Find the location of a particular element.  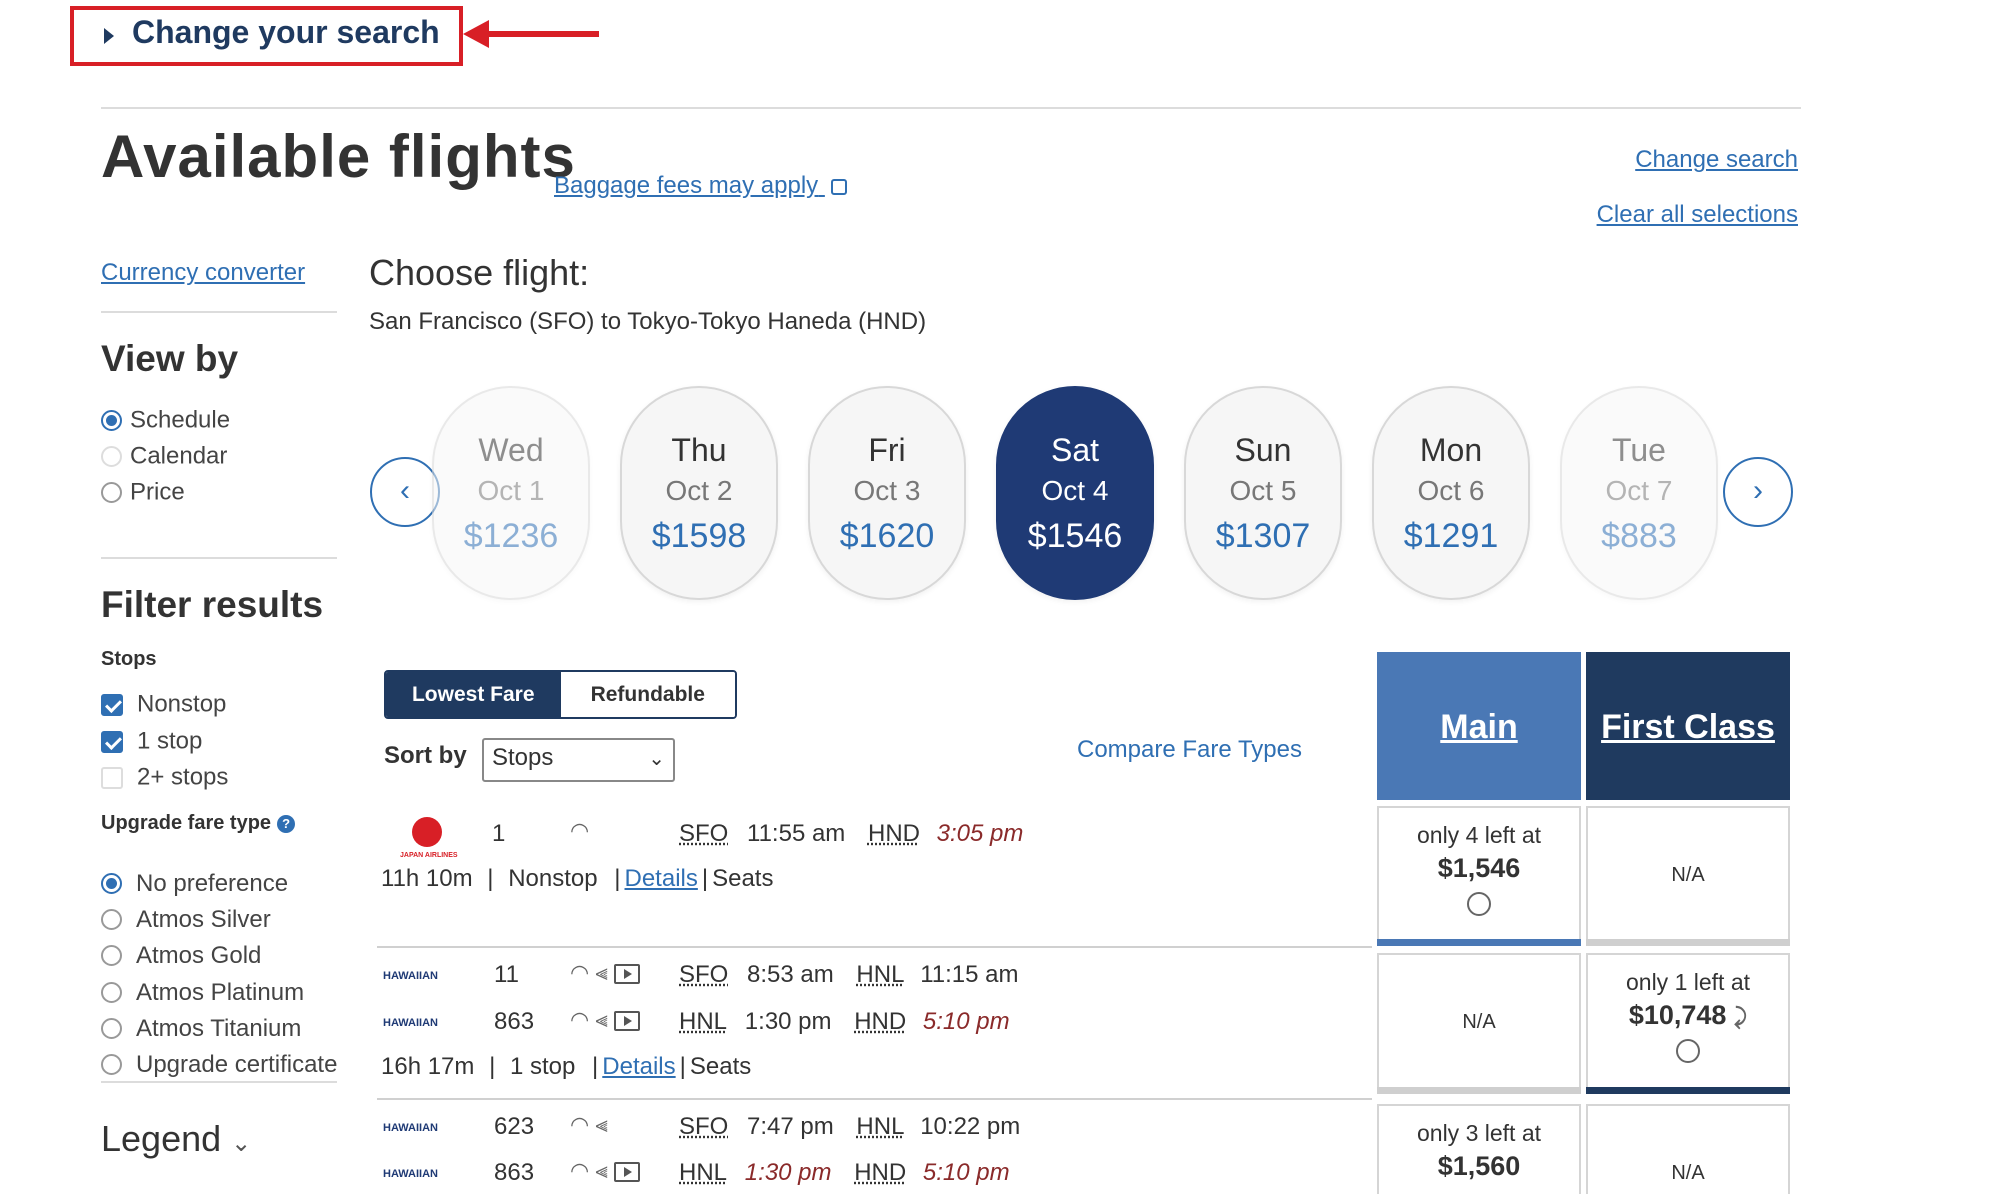

stops-1-stop-checkbox: 1 stop is located at coordinates (151, 741).